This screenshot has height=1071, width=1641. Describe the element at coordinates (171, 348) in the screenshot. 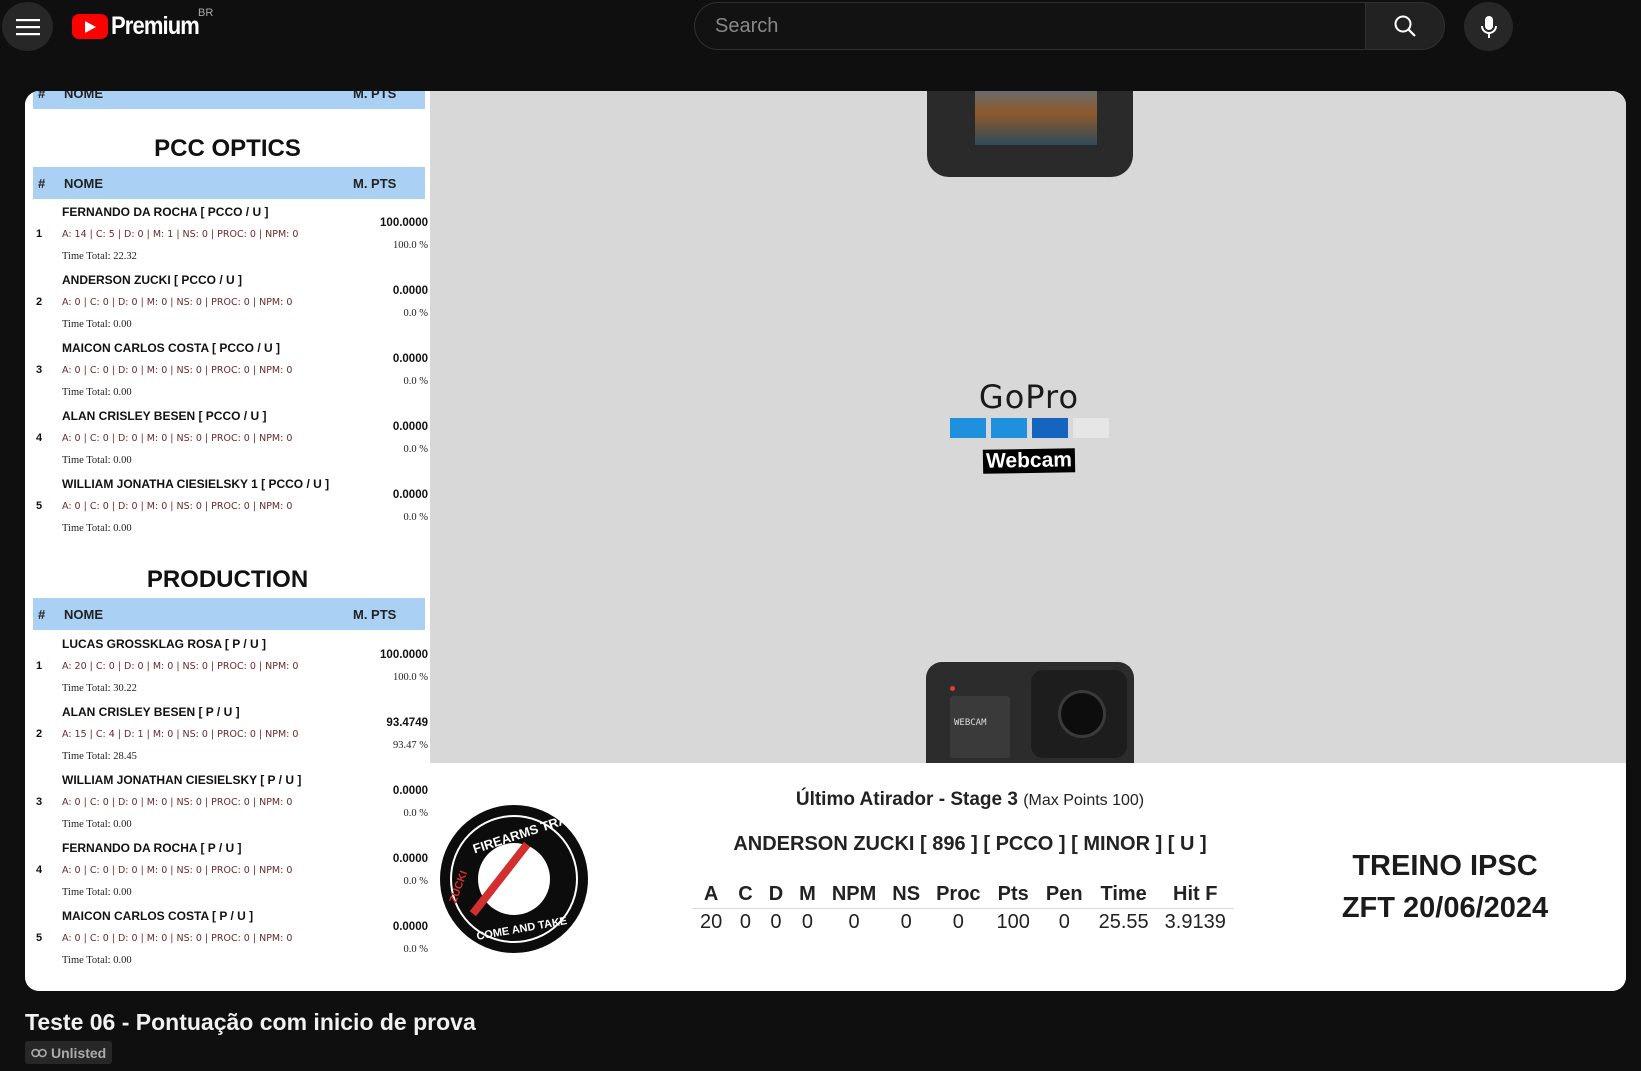

I see `entry-name: MAICON CARLOS COSTA [ PCCO / U ]` at that location.